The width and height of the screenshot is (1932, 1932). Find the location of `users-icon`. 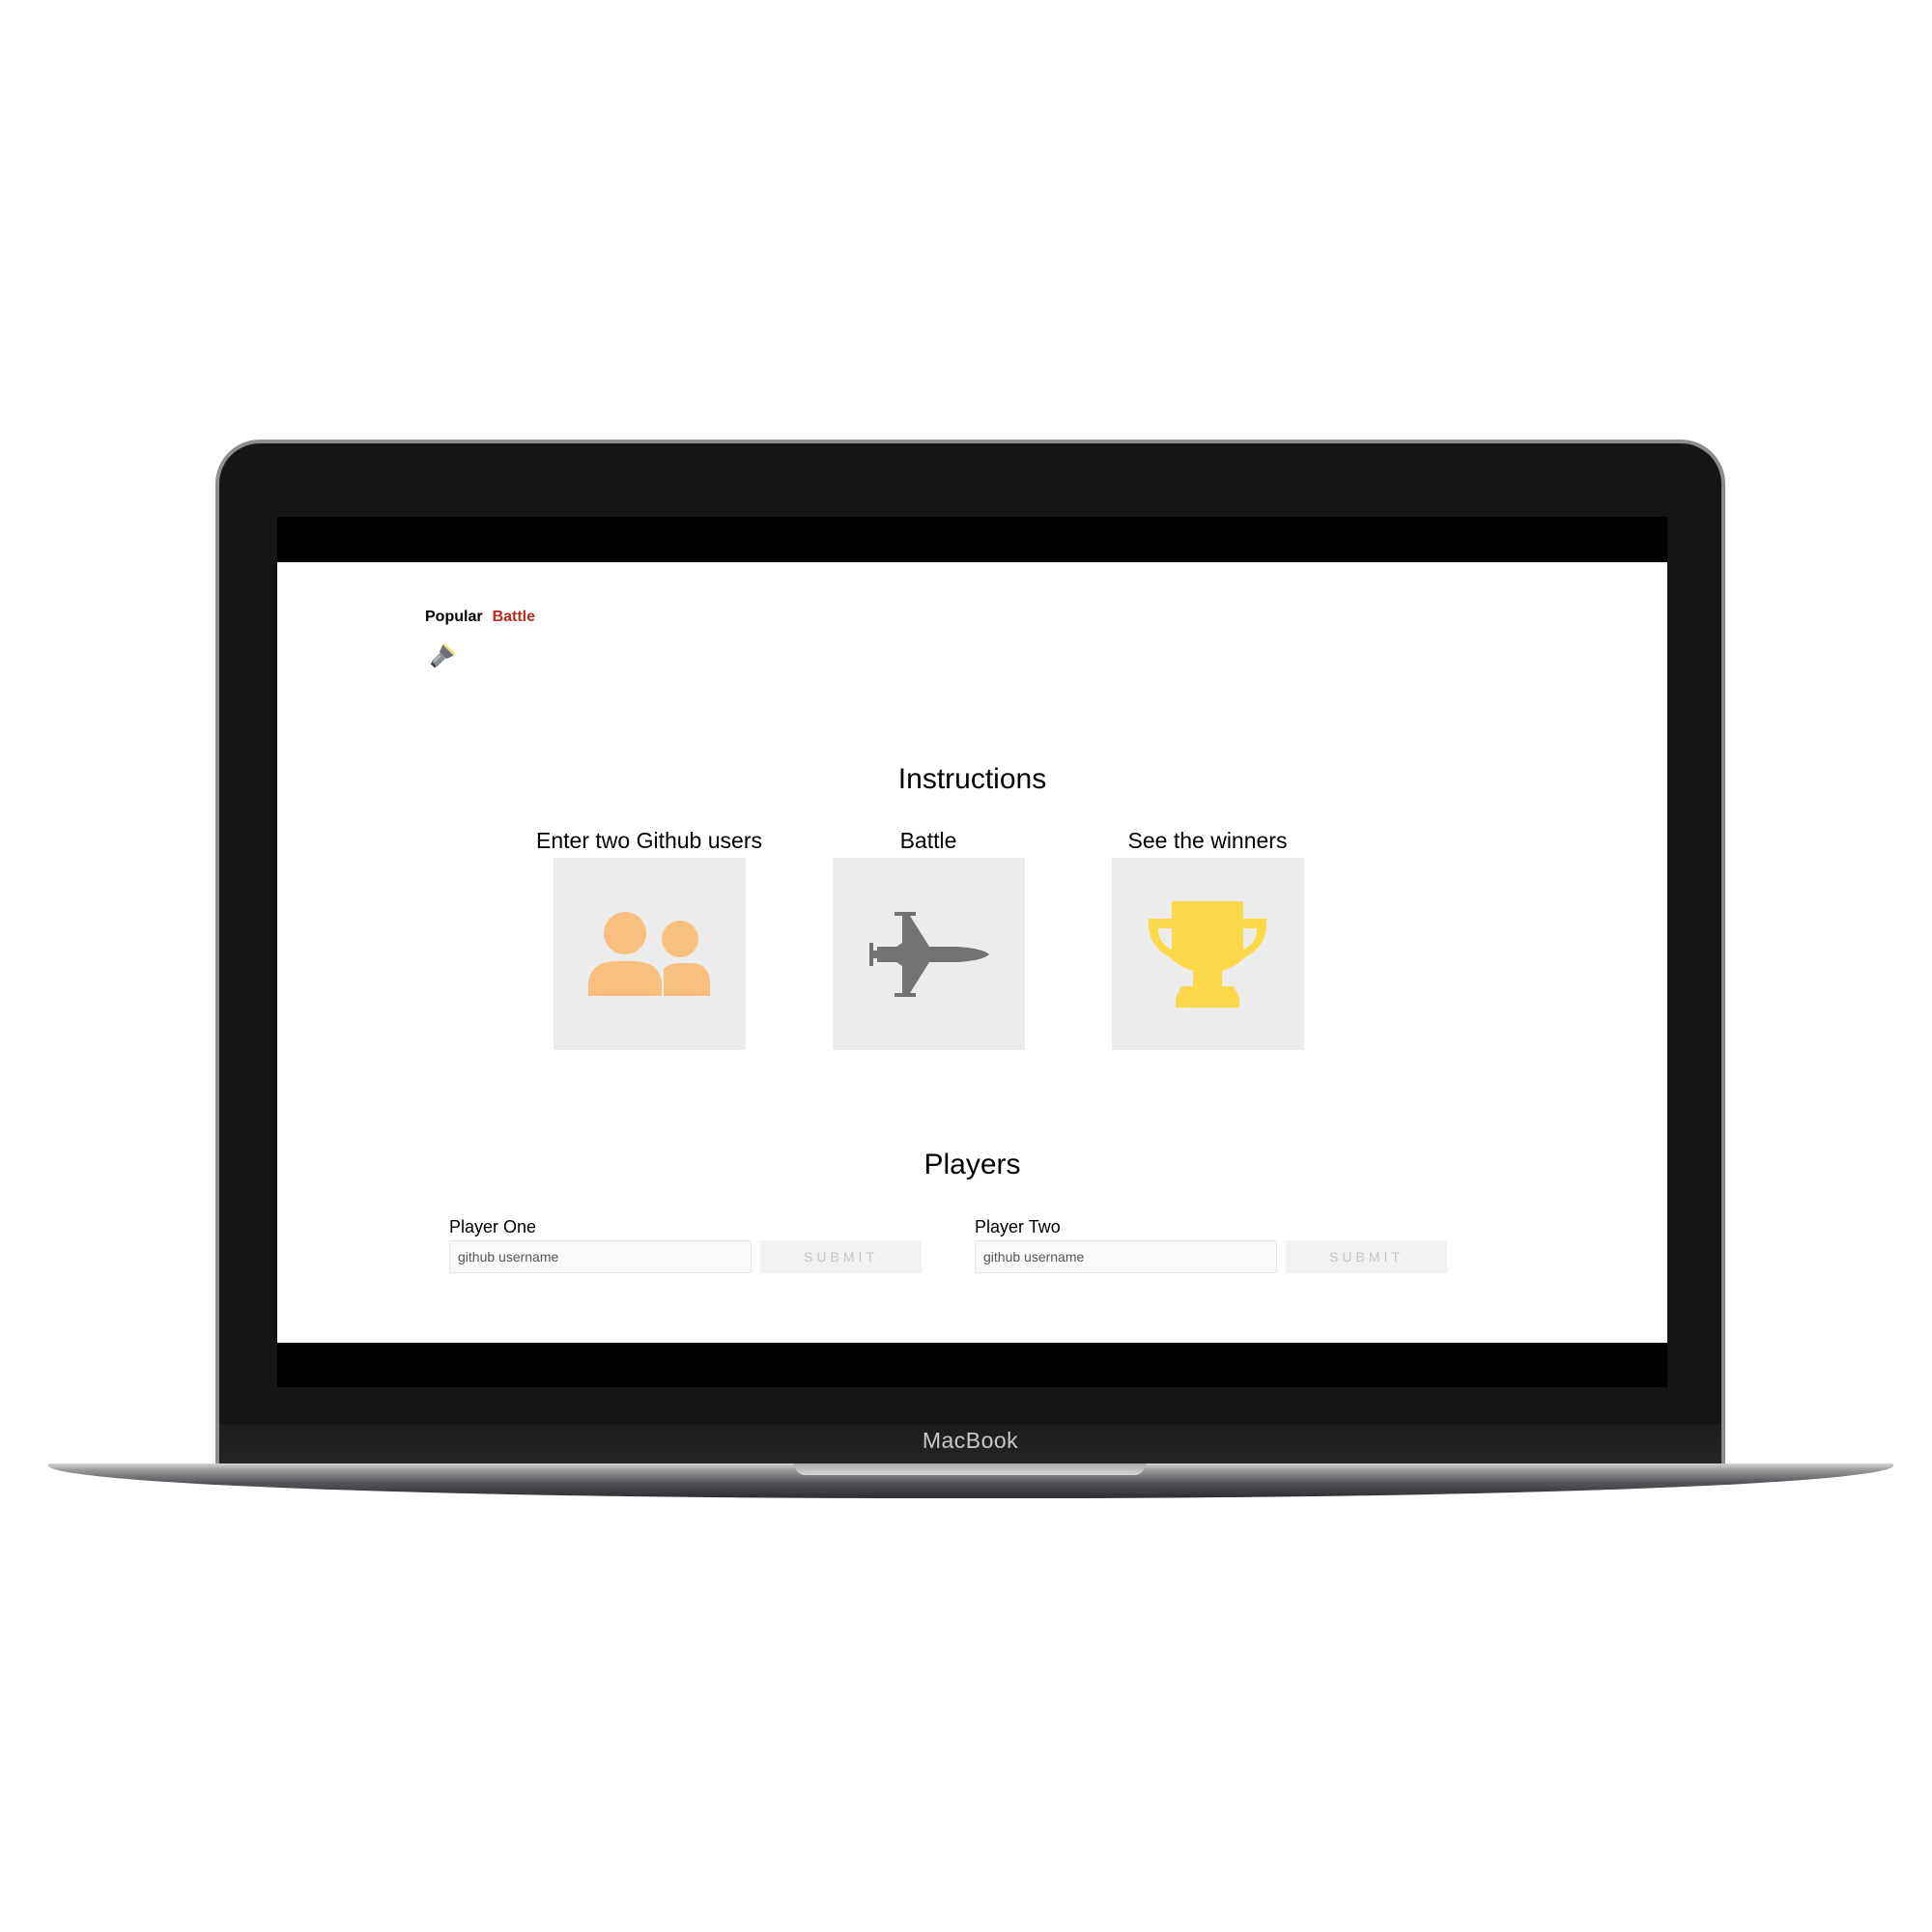

users-icon is located at coordinates (649, 953).